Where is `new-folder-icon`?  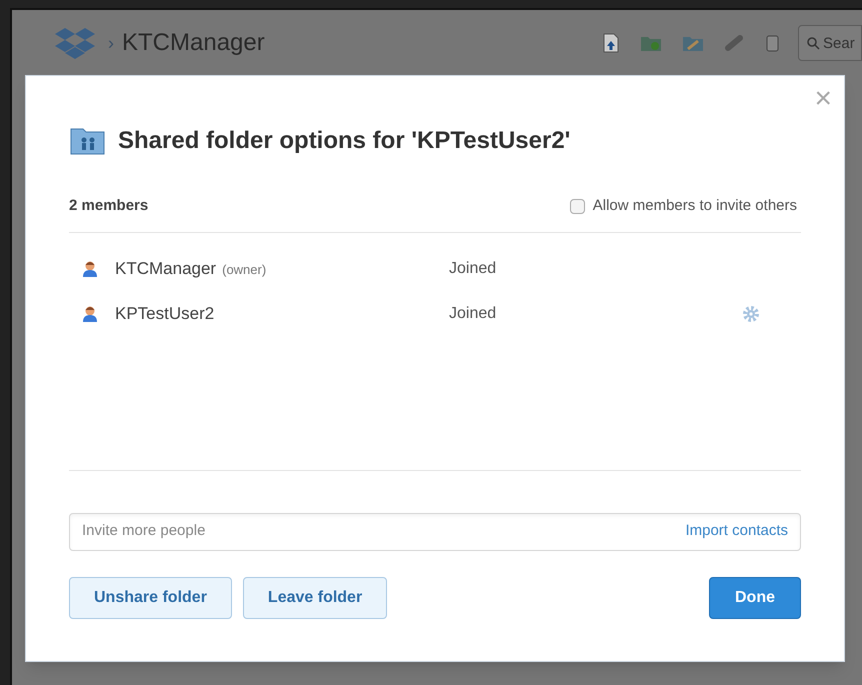 new-folder-icon is located at coordinates (651, 43).